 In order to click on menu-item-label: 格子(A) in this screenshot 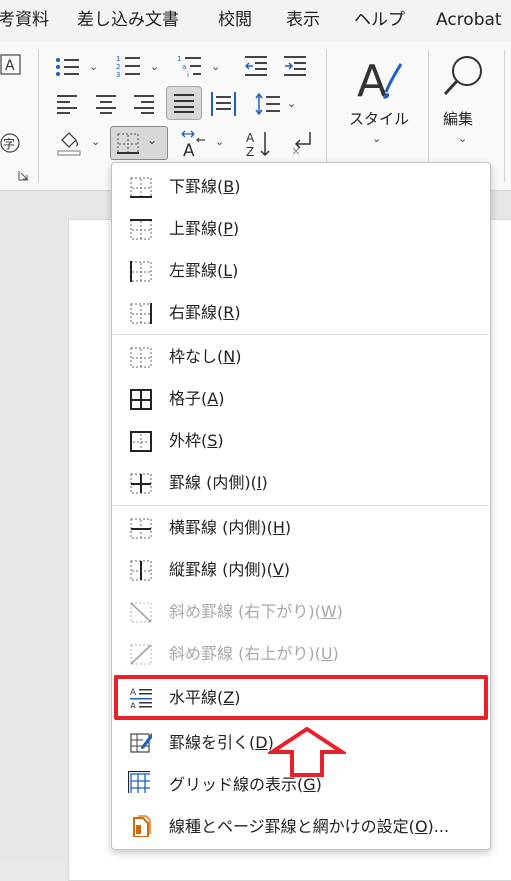, I will do `click(196, 399)`.